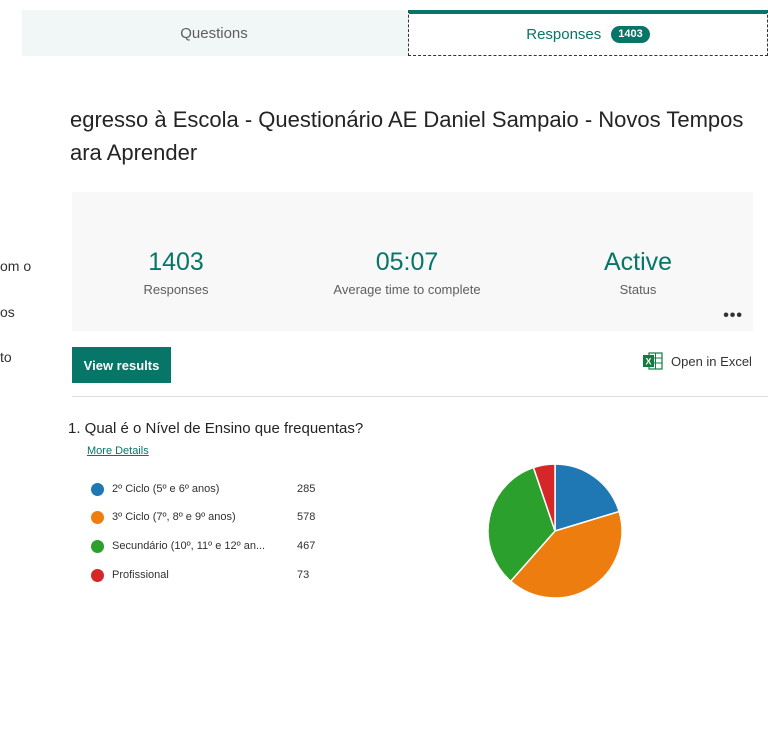 This screenshot has height=745, width=768. What do you see at coordinates (638, 289) in the screenshot?
I see `status-label: Status` at bounding box center [638, 289].